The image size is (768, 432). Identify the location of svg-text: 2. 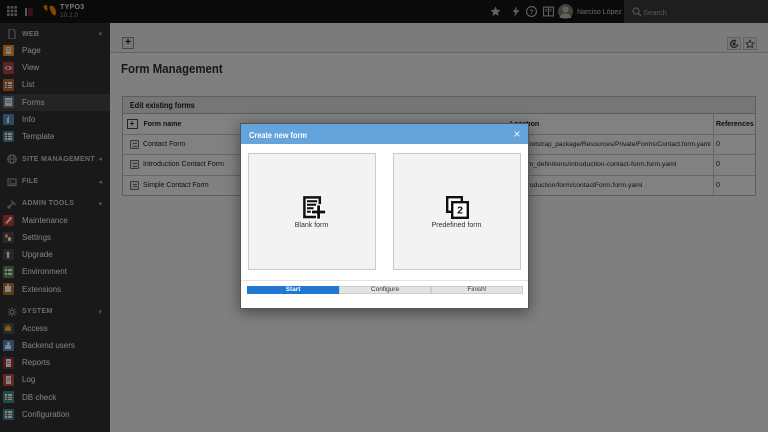
(460, 211).